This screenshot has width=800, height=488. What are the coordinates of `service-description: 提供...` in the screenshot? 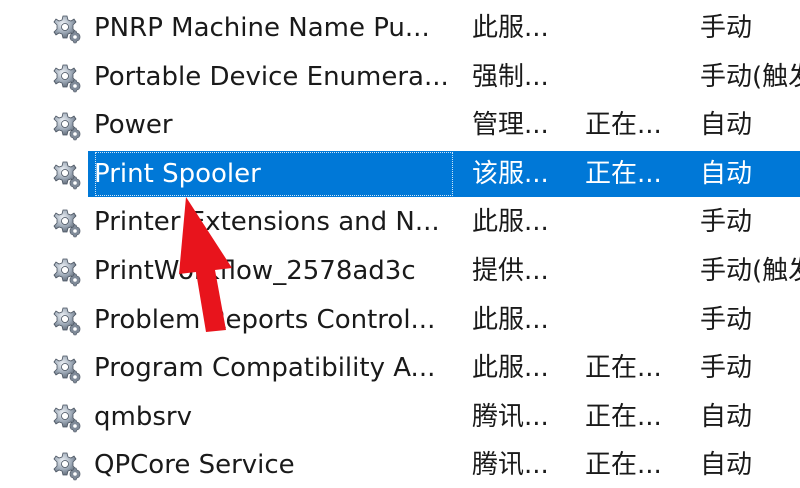 It's located at (510, 271).